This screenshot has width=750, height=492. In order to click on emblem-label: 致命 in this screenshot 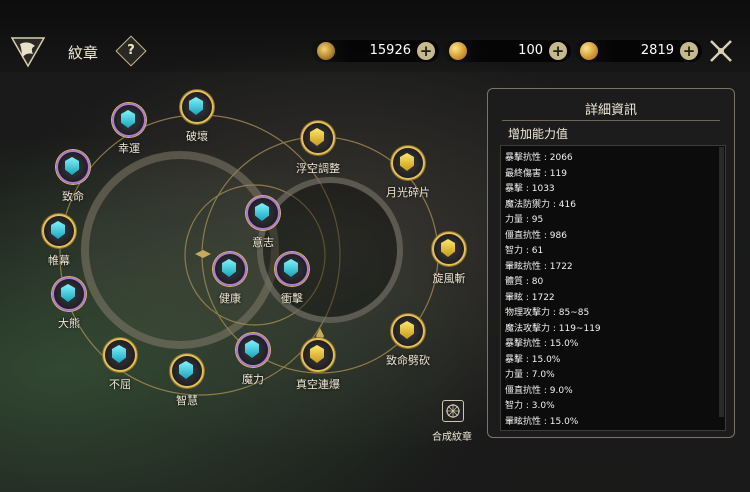, I will do `click(73, 196)`.